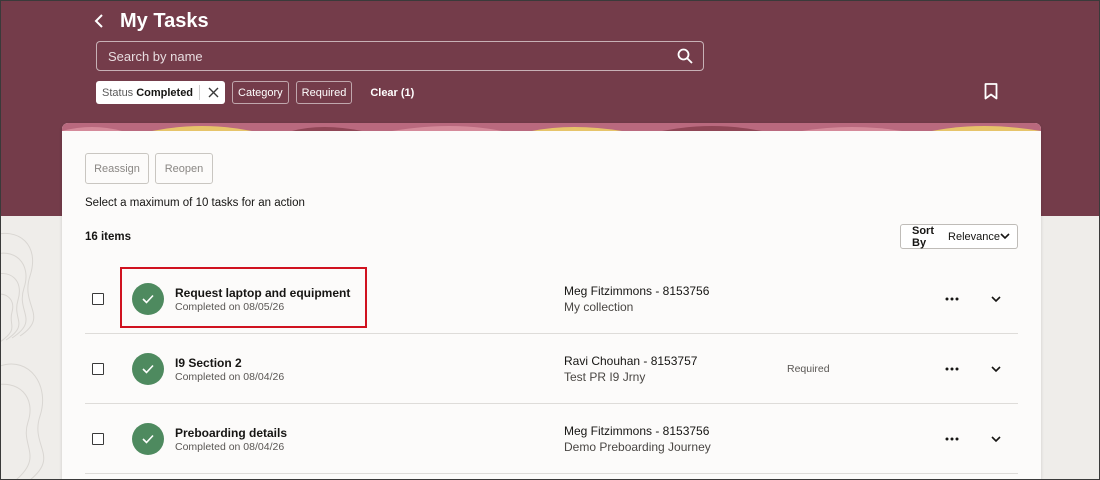 The width and height of the screenshot is (1100, 480). Describe the element at coordinates (117, 168) in the screenshot. I see `reassign-button: Reassign` at that location.